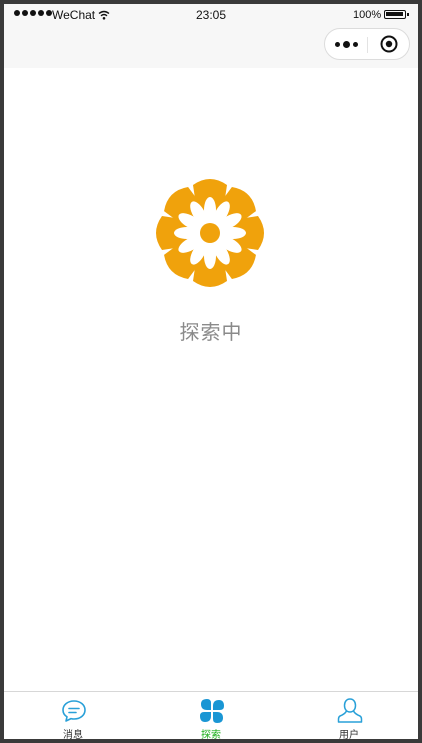 The height and width of the screenshot is (743, 422). I want to click on clover-icon, so click(212, 711).